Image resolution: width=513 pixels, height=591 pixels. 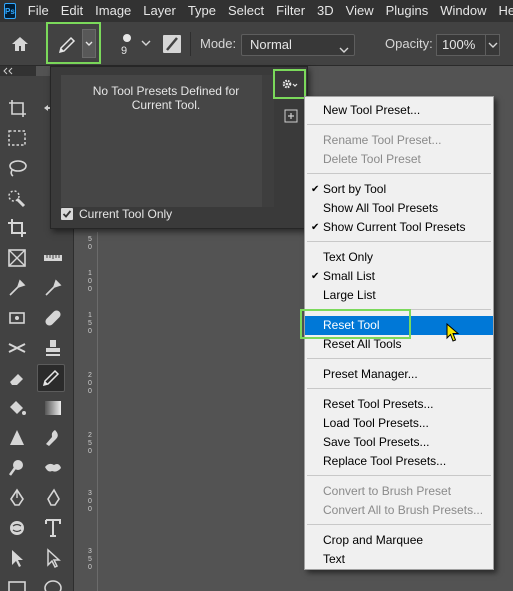 I want to click on menu-image: Image, so click(x=113, y=11).